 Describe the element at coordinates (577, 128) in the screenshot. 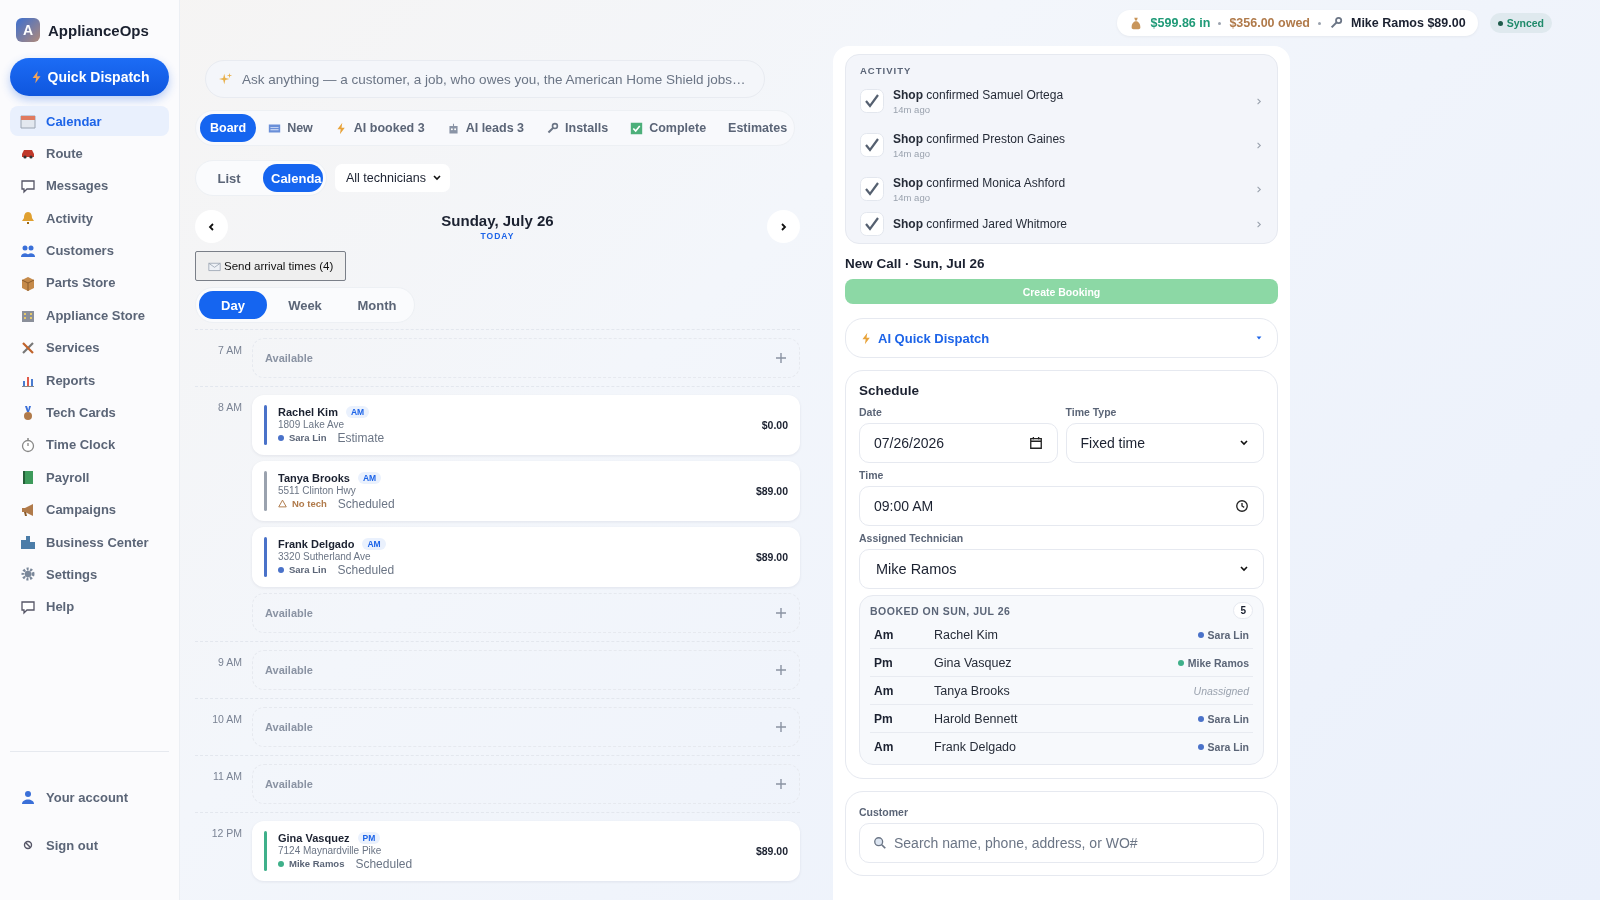

I see `filter-tab: Installs` at that location.